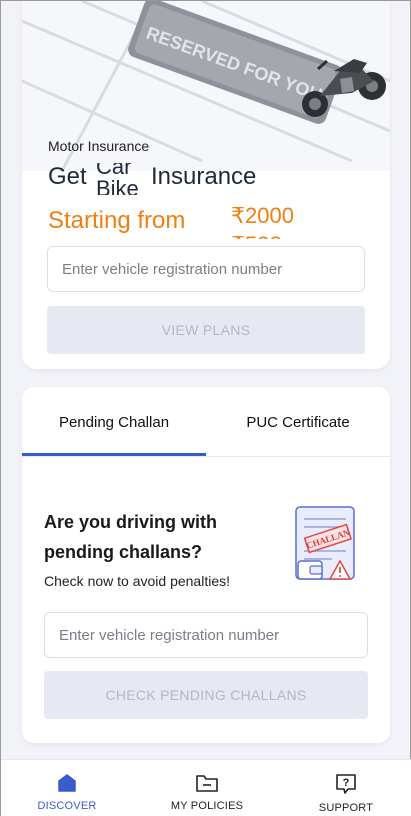  I want to click on nav-my-policies-label: MY POLICIES, so click(207, 806).